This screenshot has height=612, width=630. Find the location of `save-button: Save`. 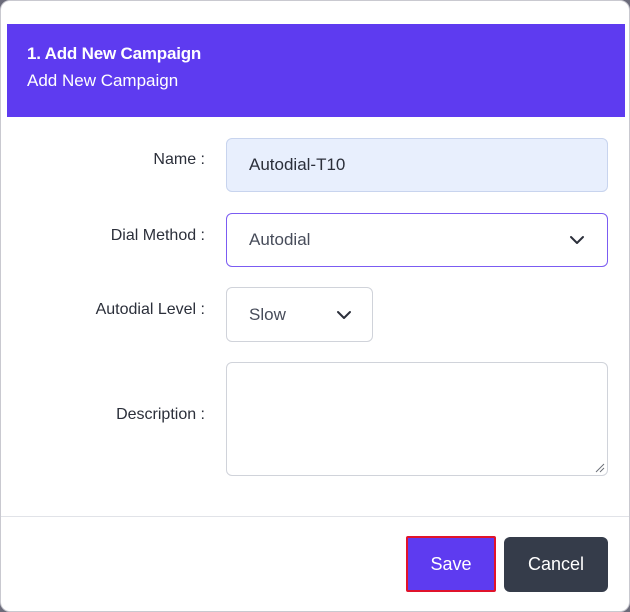

save-button: Save is located at coordinates (451, 564).